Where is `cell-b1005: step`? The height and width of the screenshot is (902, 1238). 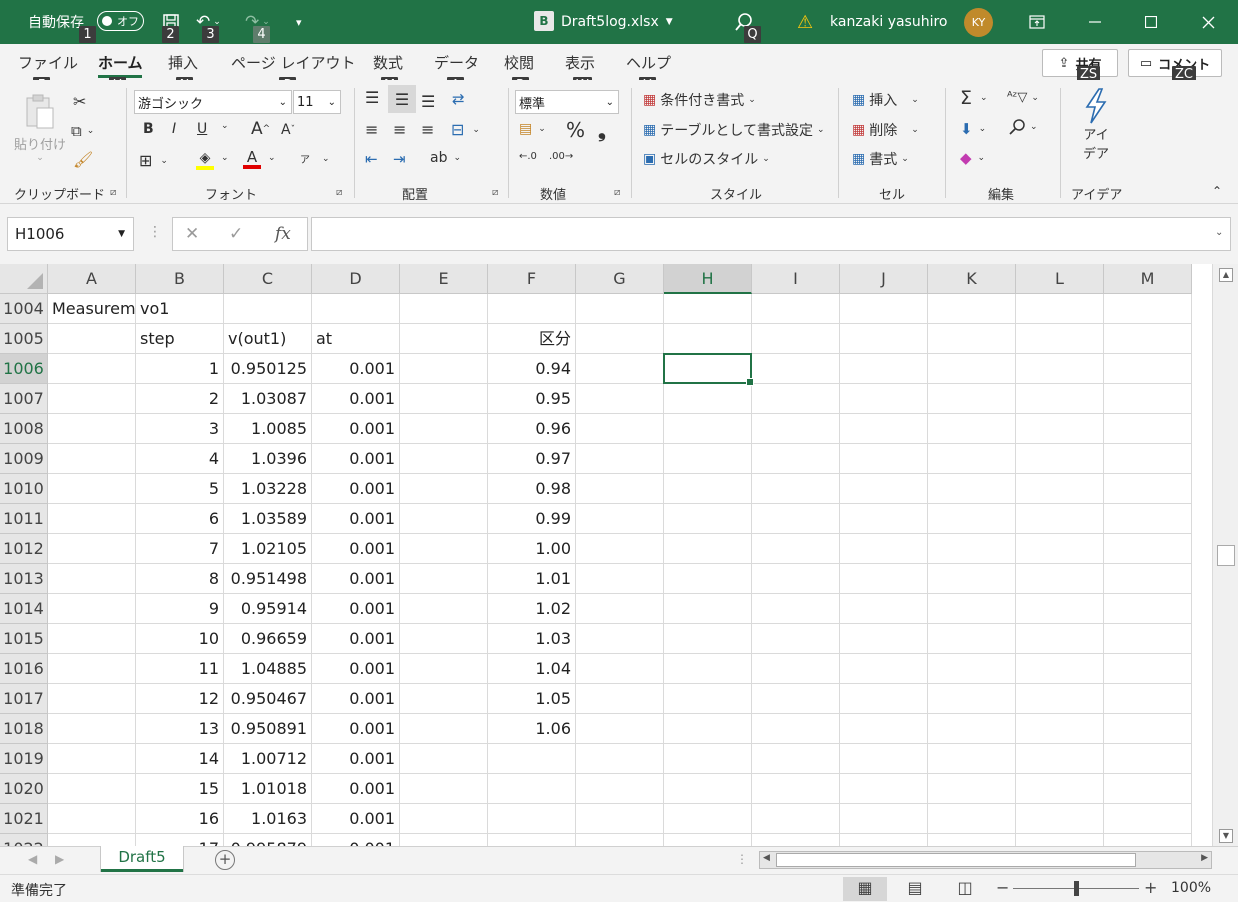 cell-b1005: step is located at coordinates (180, 339).